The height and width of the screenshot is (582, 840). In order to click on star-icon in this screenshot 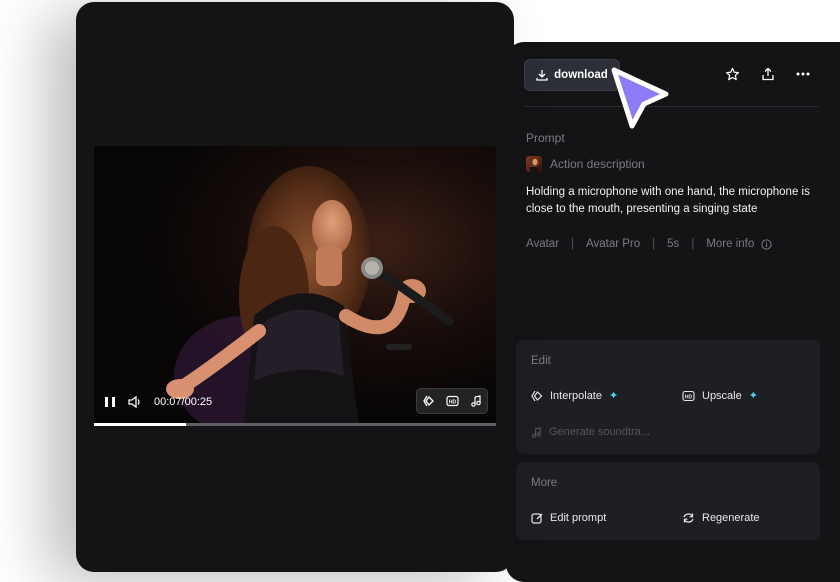, I will do `click(732, 74)`.